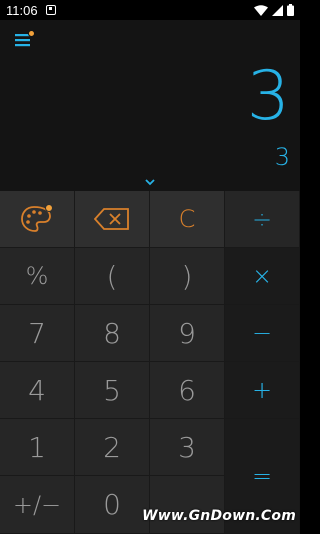  What do you see at coordinates (277, 10) in the screenshot?
I see `signal-icon` at bounding box center [277, 10].